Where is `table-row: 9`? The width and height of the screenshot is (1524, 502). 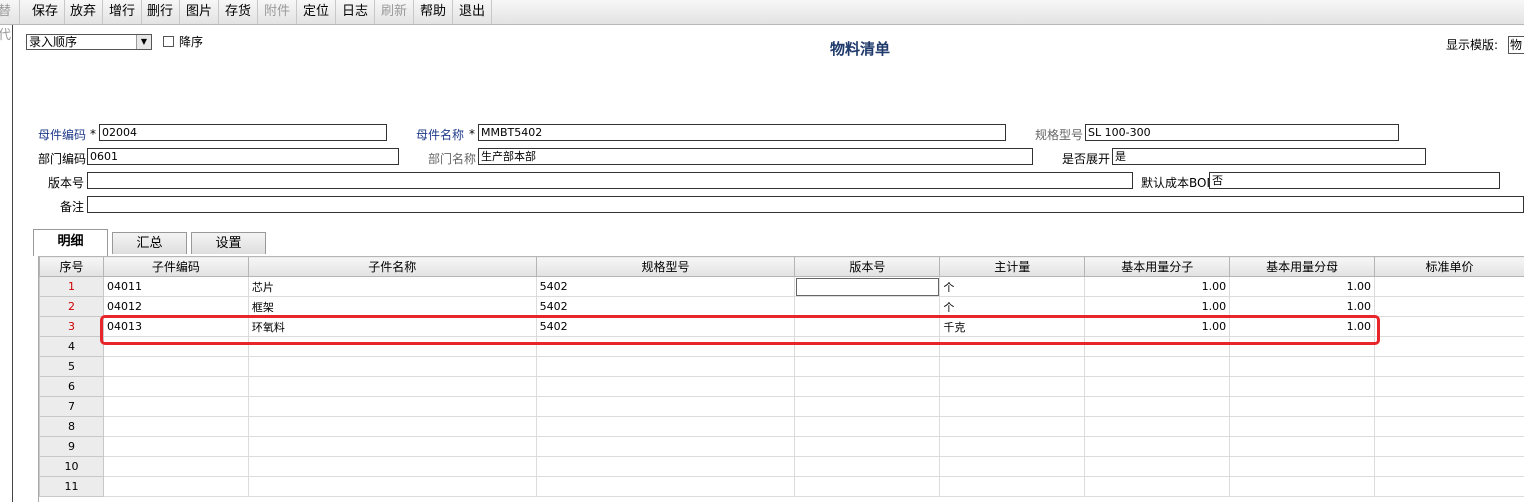 table-row: 9 is located at coordinates (781, 446).